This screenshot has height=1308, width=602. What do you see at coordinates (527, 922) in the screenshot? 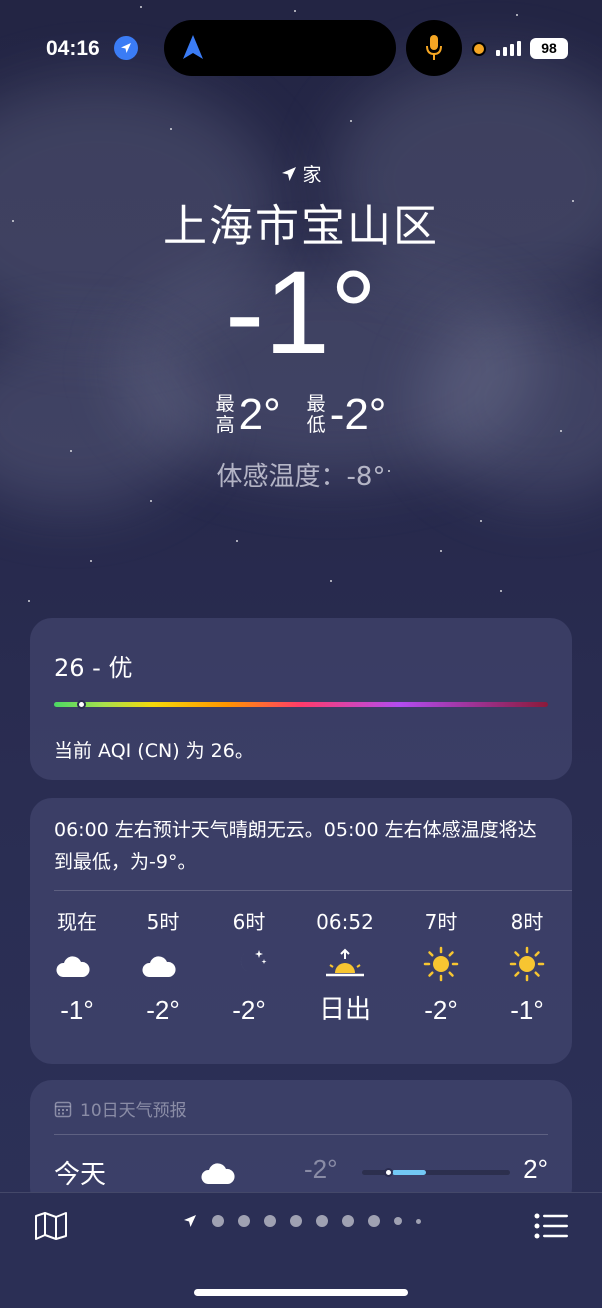
I see `hour-label: 8时` at bounding box center [527, 922].